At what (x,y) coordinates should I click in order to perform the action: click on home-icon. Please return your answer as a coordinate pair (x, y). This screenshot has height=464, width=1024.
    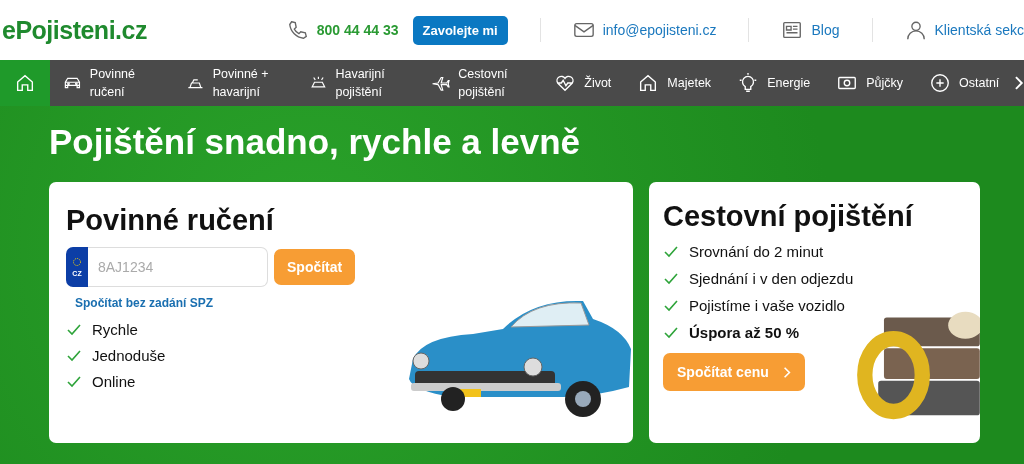
    Looking at the image, I should click on (25, 83).